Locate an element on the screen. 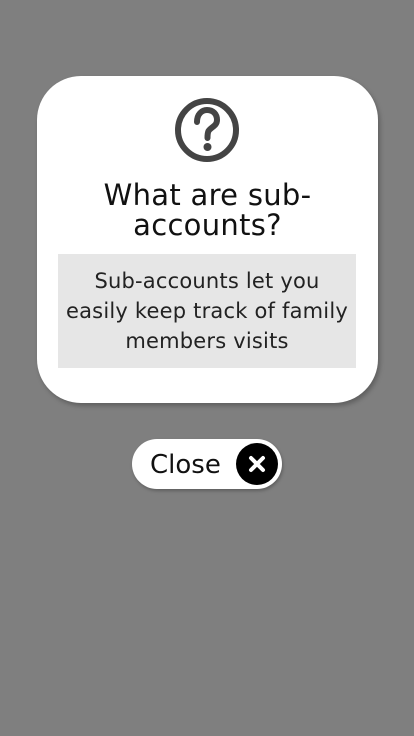 The width and height of the screenshot is (414, 736). dialog-title: What are sub-accounts? is located at coordinates (207, 210).